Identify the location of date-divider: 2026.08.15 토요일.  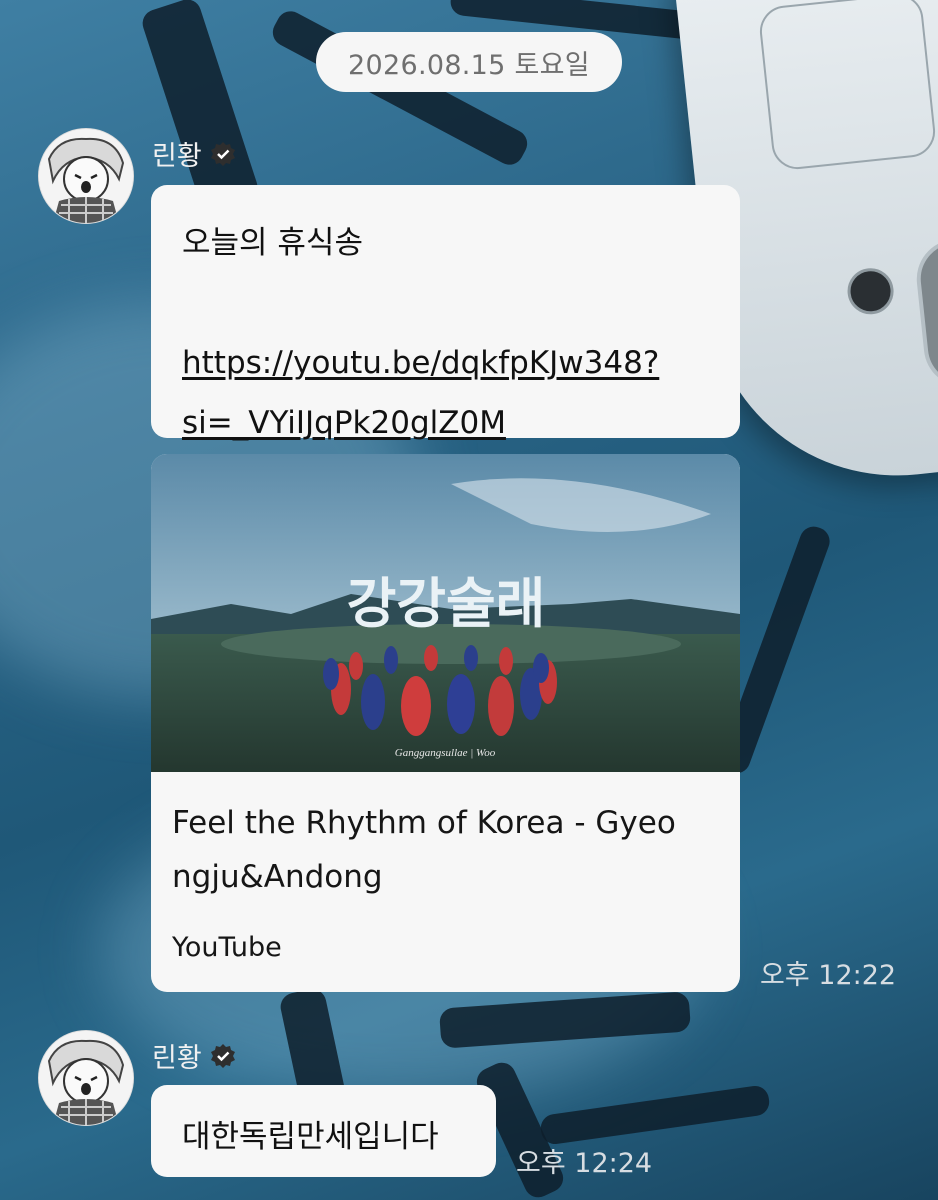
(469, 62).